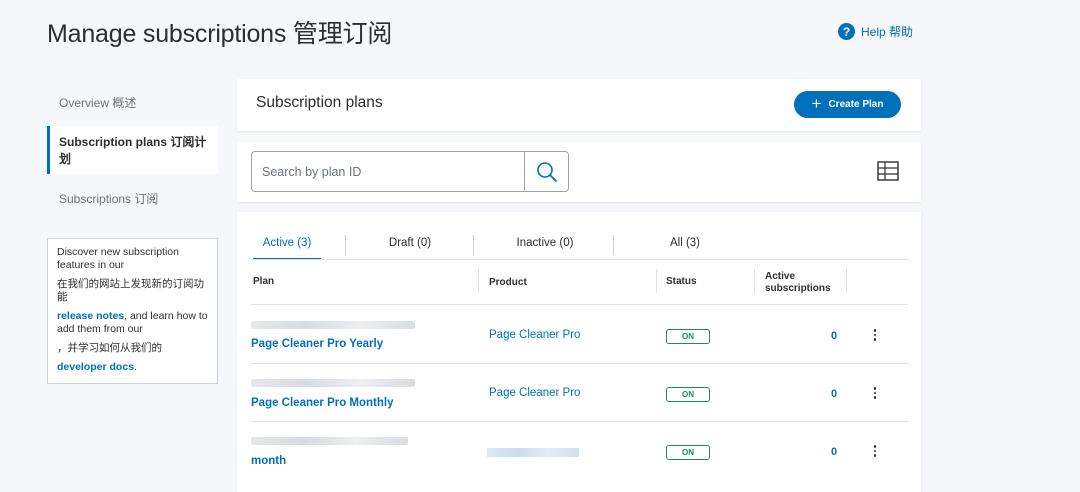 This screenshot has height=492, width=1080. What do you see at coordinates (410, 245) in the screenshot?
I see `tab-draft: Draft (0)` at bounding box center [410, 245].